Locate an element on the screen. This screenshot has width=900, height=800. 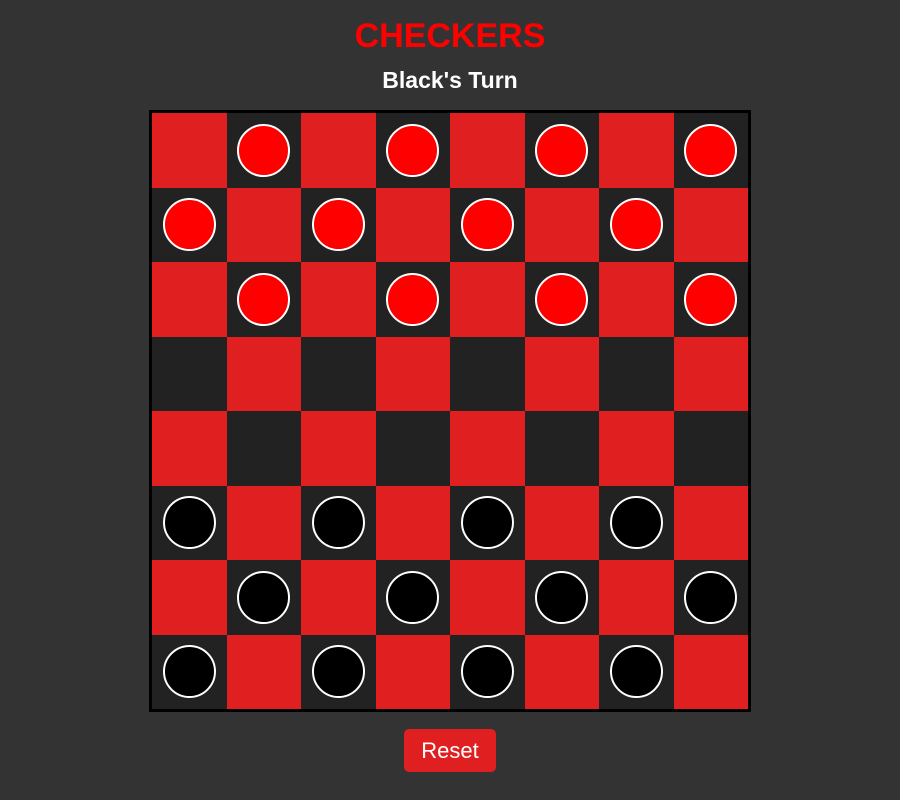
board-square-r6-c5 is located at coordinates (487, 522).